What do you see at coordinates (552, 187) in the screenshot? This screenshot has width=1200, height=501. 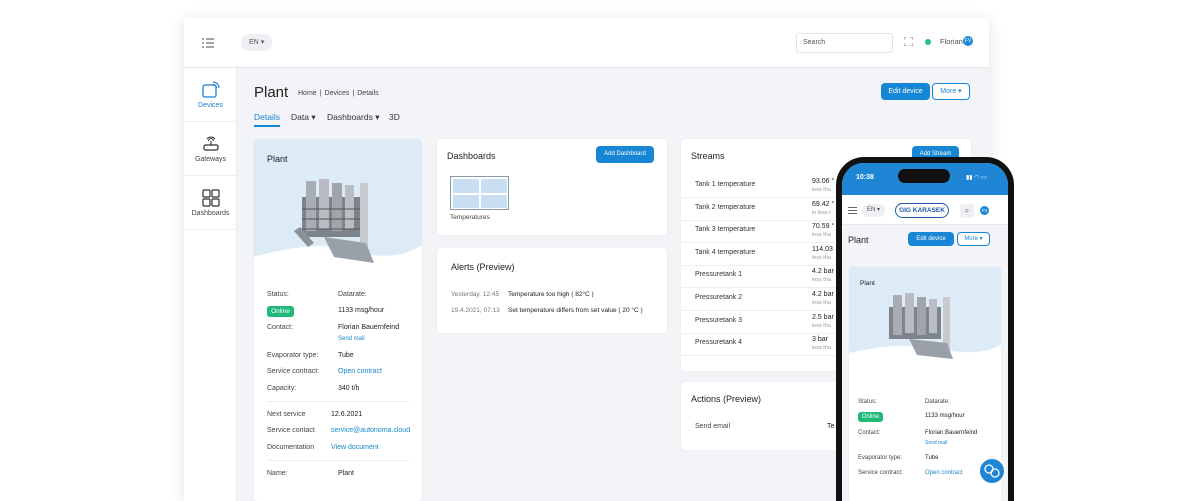 I see `dashboards-card: Dashboards Add Dashboard Temperatures` at bounding box center [552, 187].